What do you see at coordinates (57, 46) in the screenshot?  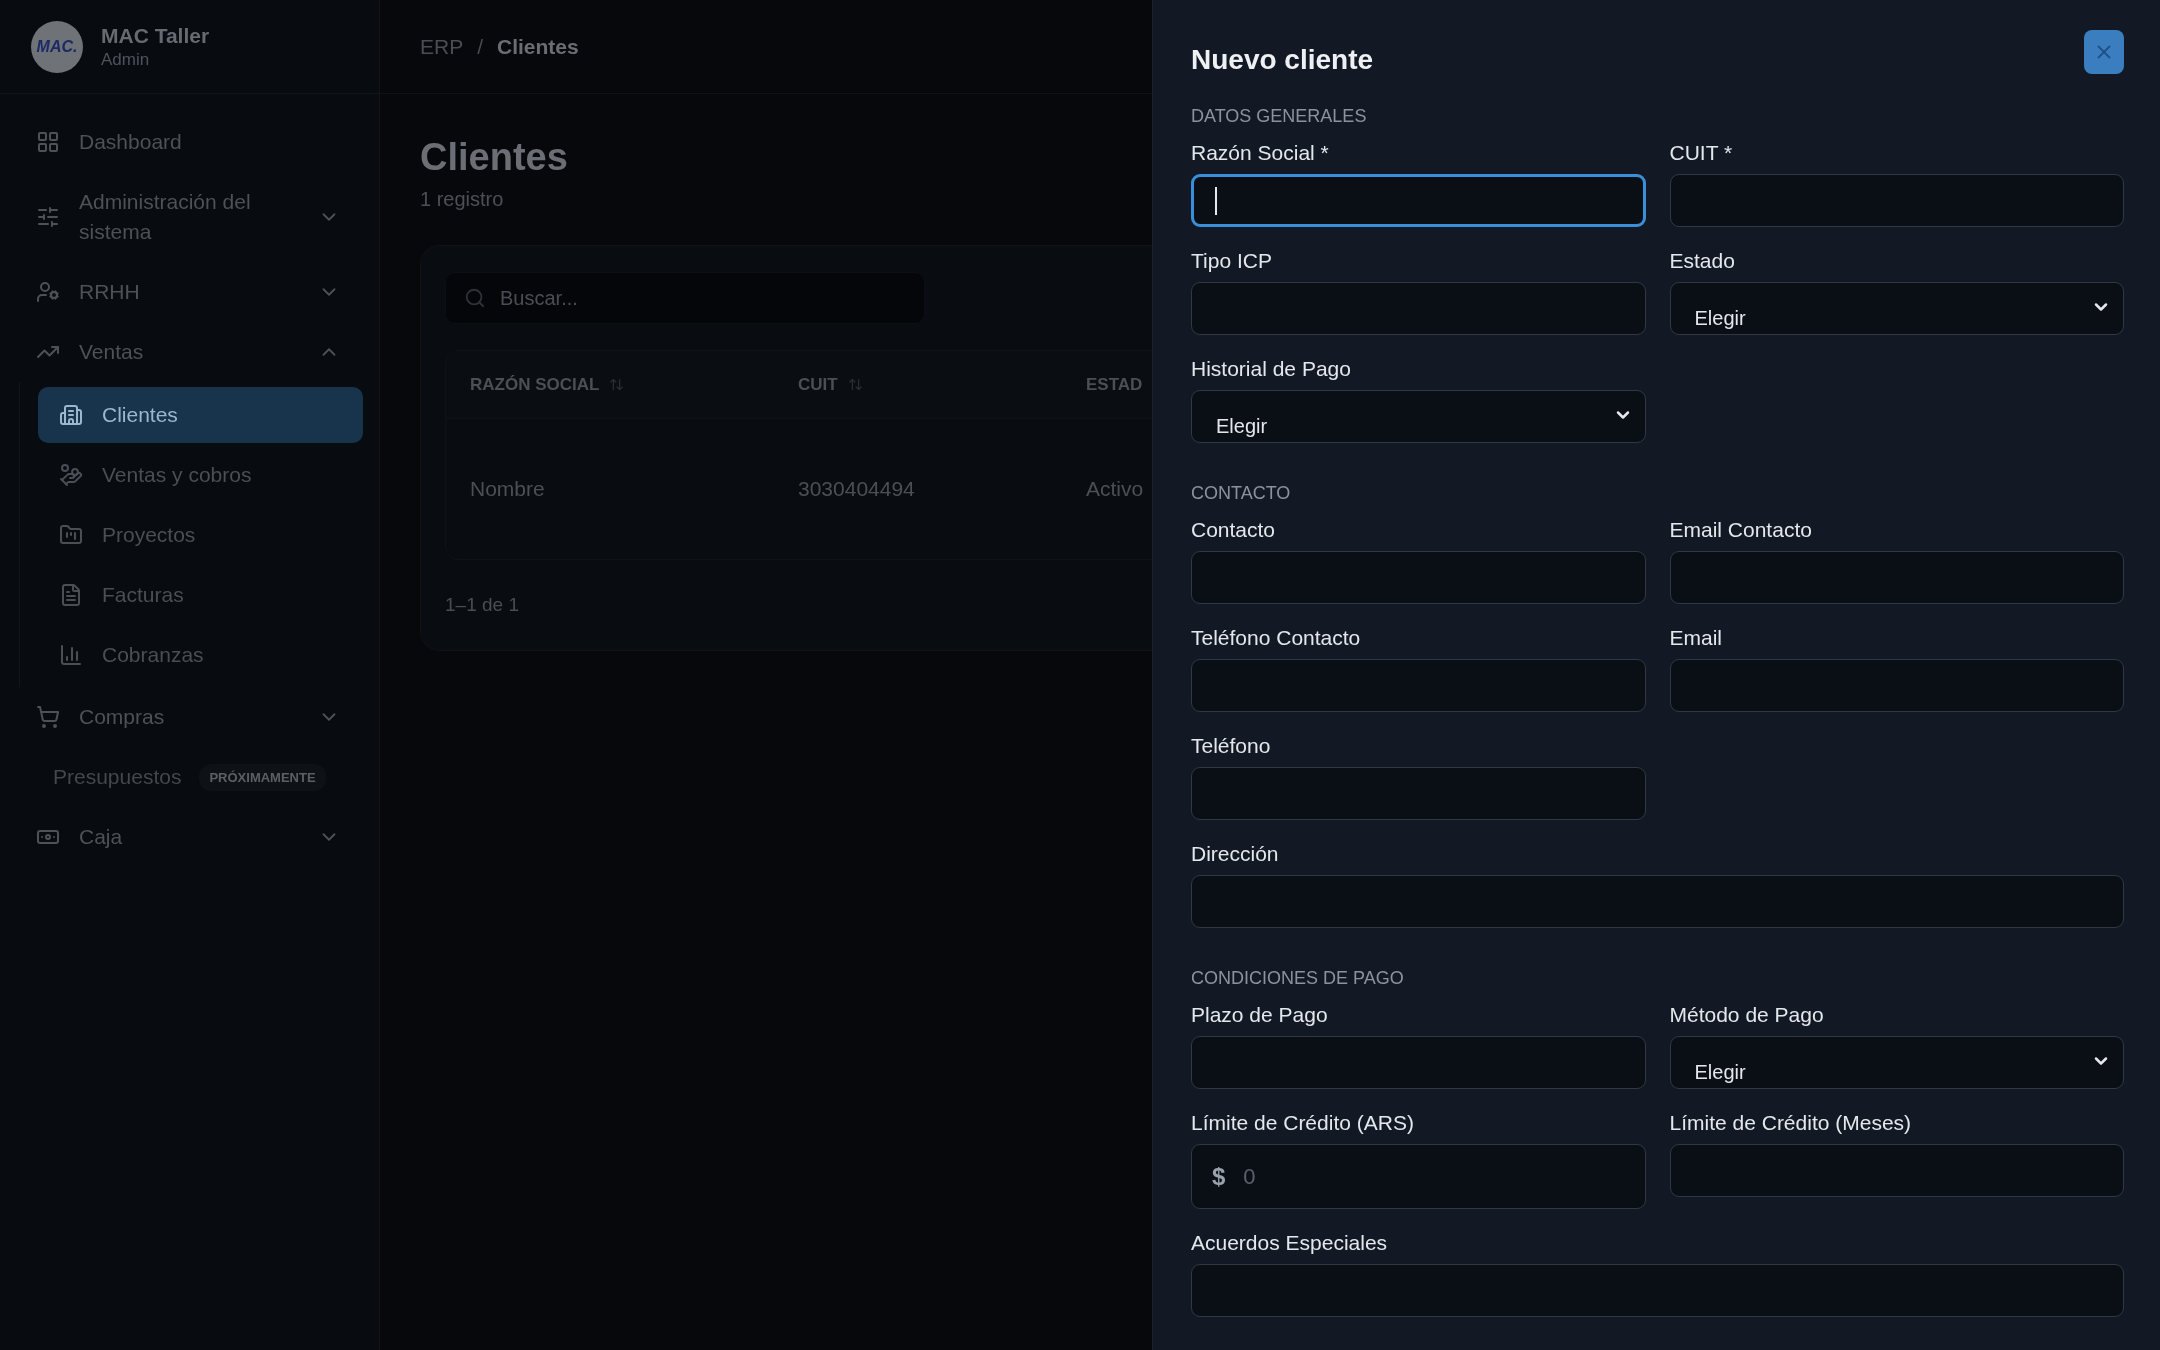 I see `company-logo: MAC.` at bounding box center [57, 46].